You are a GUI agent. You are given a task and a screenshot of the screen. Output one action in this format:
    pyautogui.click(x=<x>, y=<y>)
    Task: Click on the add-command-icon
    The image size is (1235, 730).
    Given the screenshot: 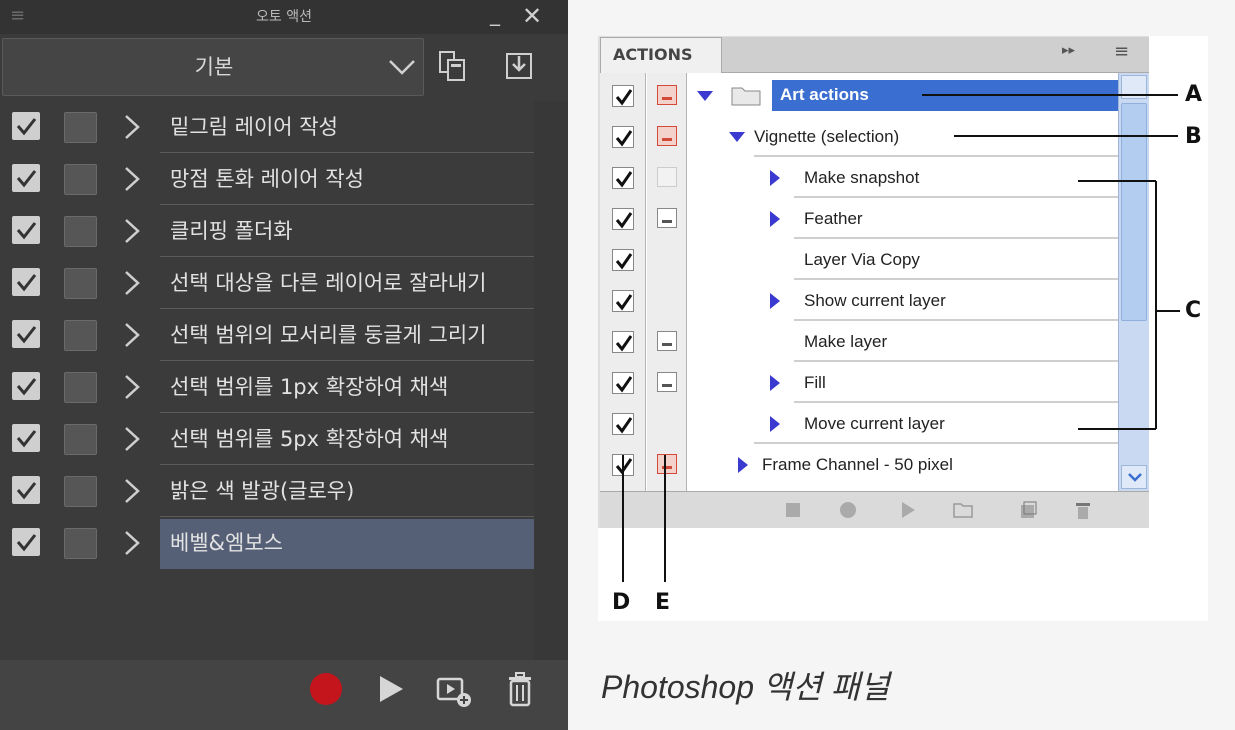 What is the action you would take?
    pyautogui.click(x=455, y=691)
    